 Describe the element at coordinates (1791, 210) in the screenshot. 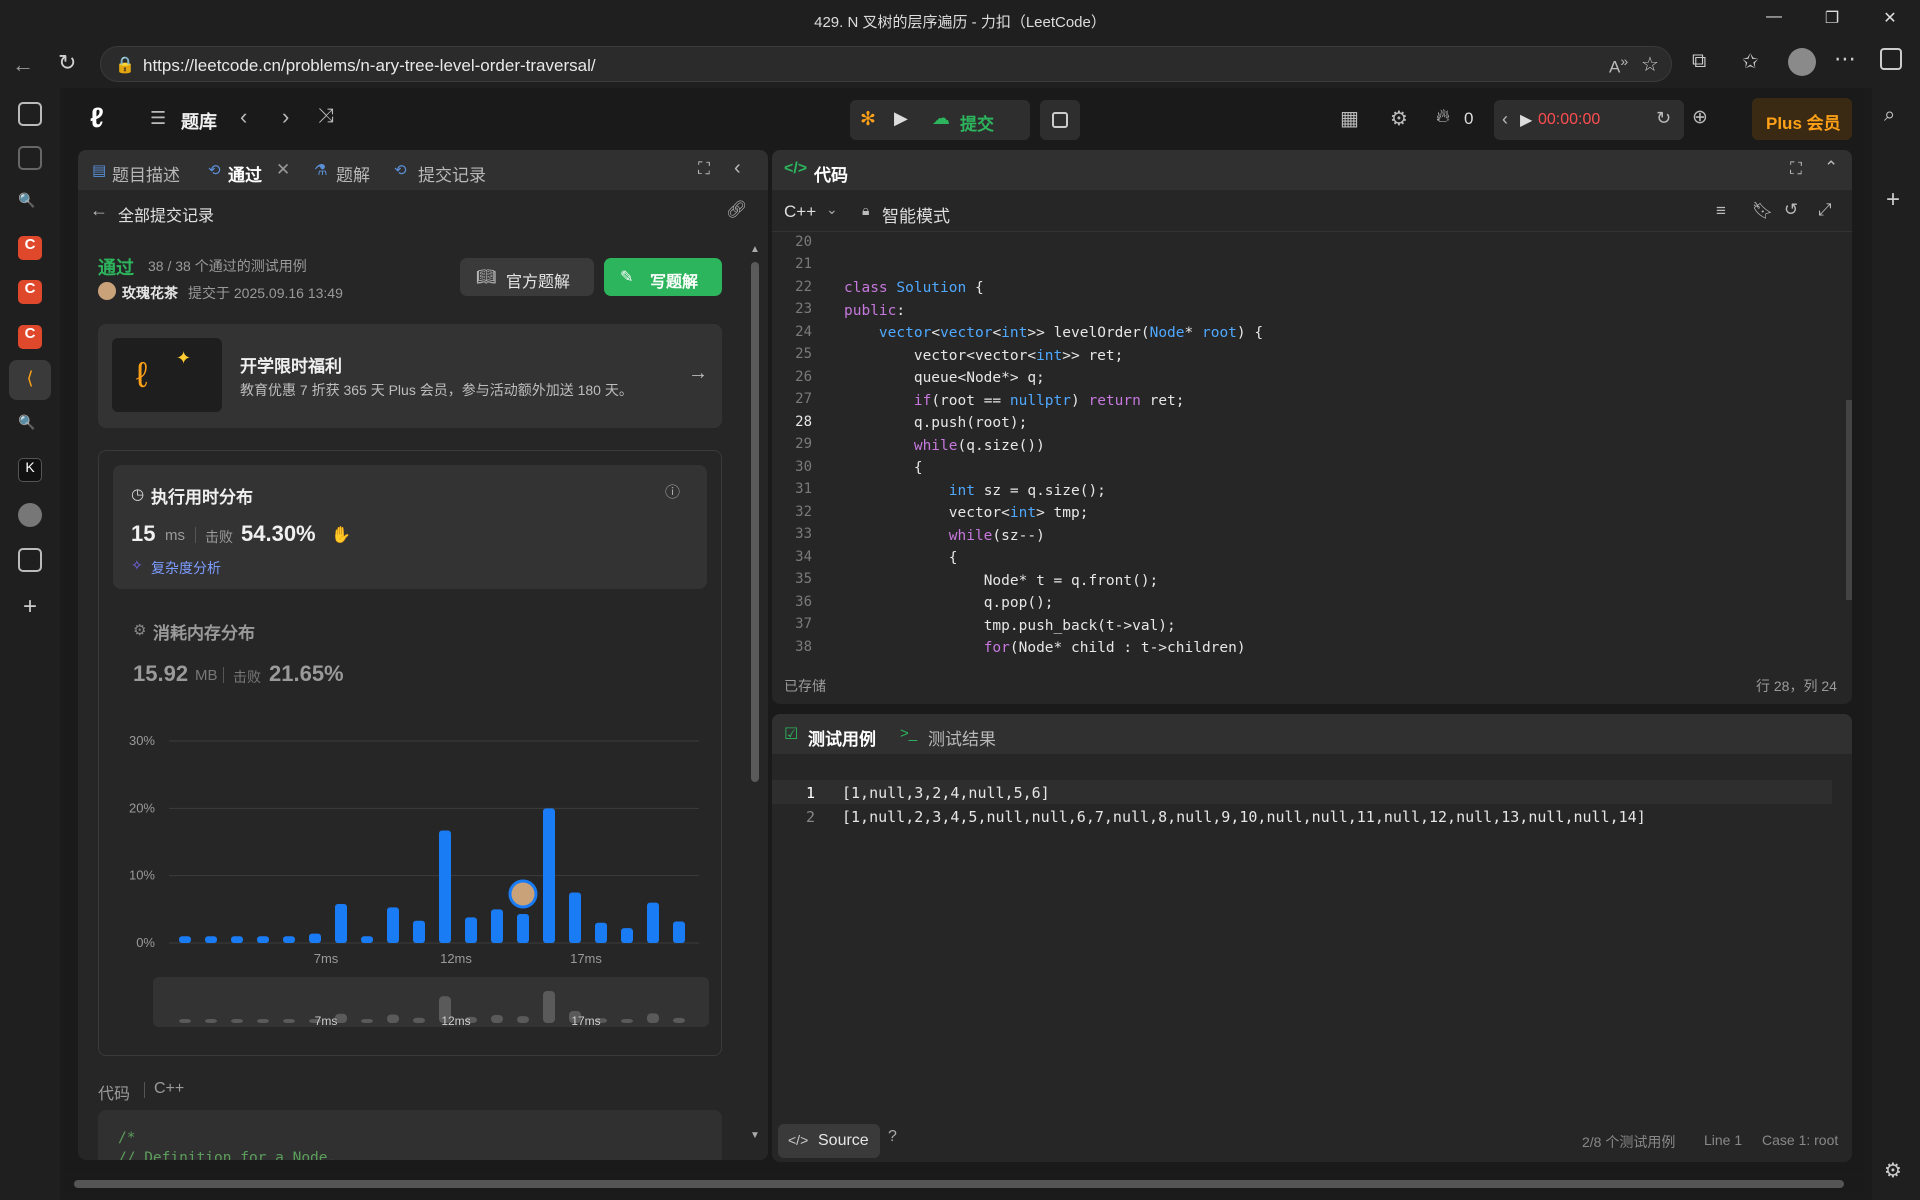

I see `reset-icon: ↺` at that location.